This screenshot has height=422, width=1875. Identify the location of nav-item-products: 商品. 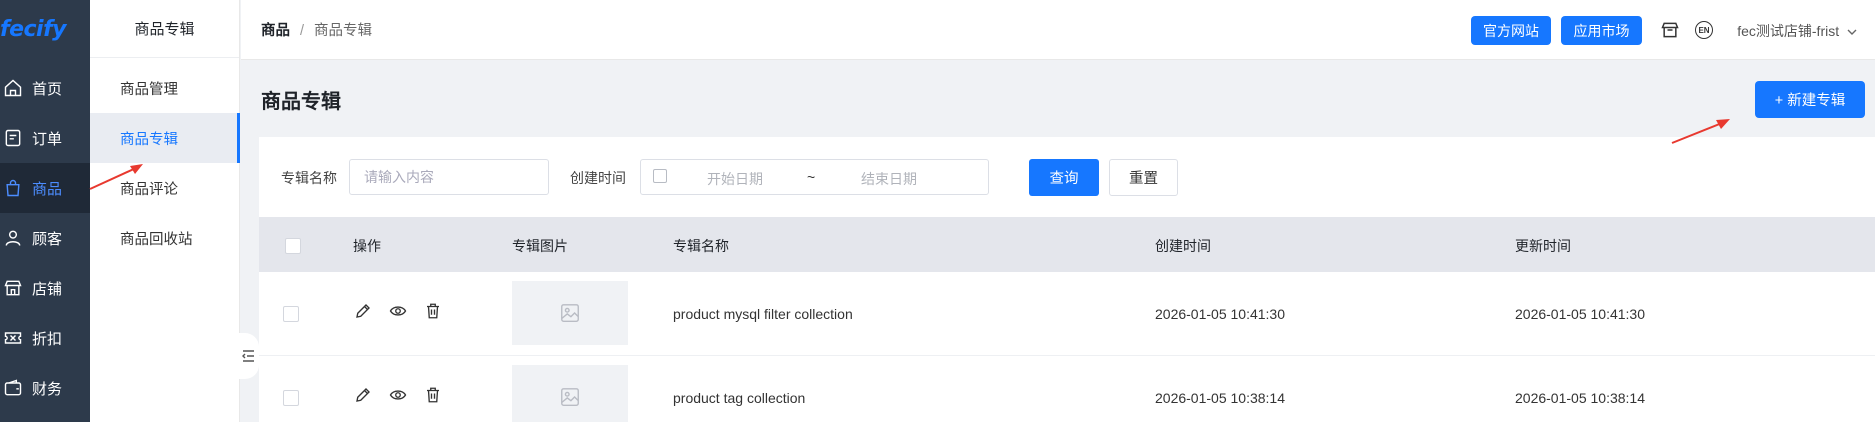
(45, 188).